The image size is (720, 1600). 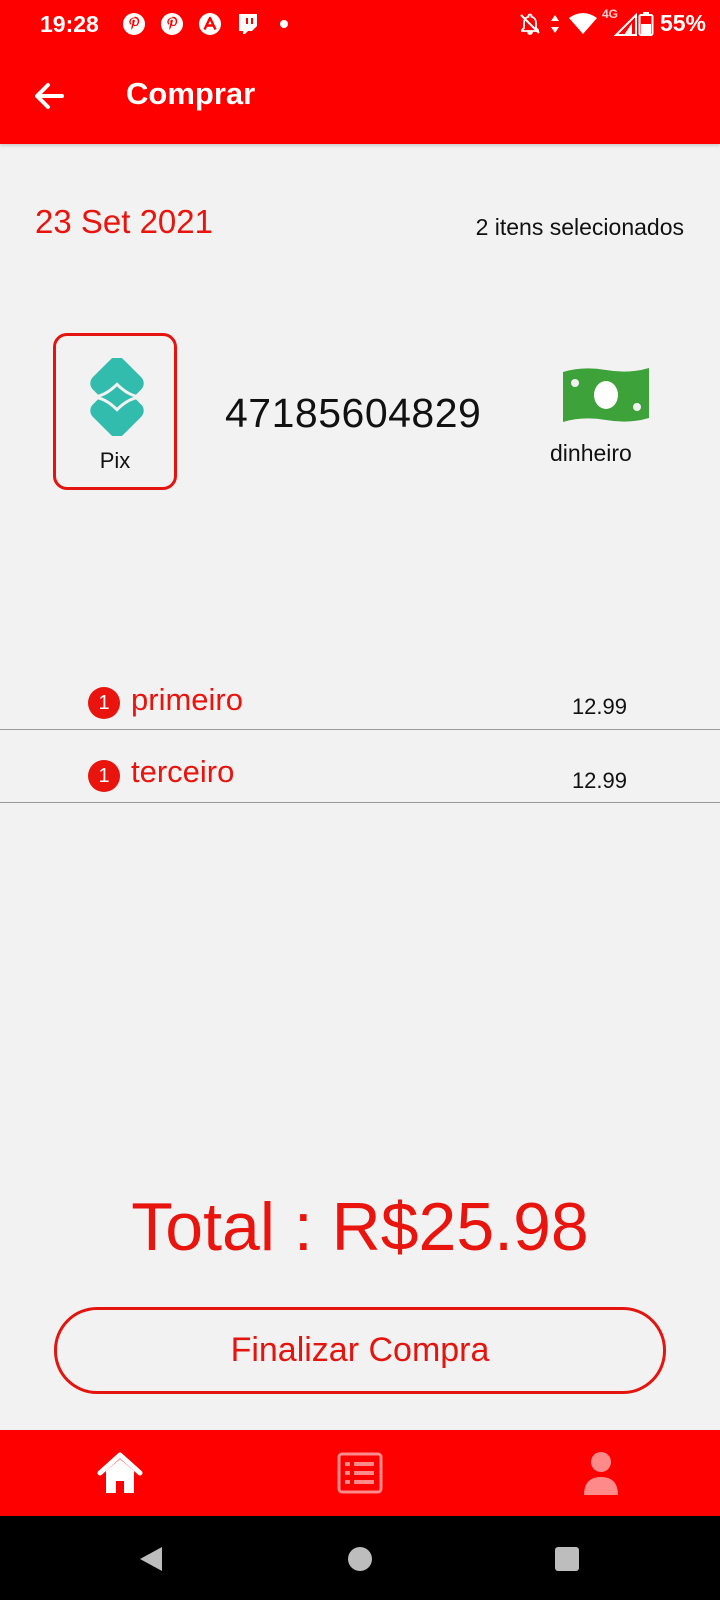 I want to click on finalize-purchase-button: Finalizar Compra, so click(x=360, y=1350).